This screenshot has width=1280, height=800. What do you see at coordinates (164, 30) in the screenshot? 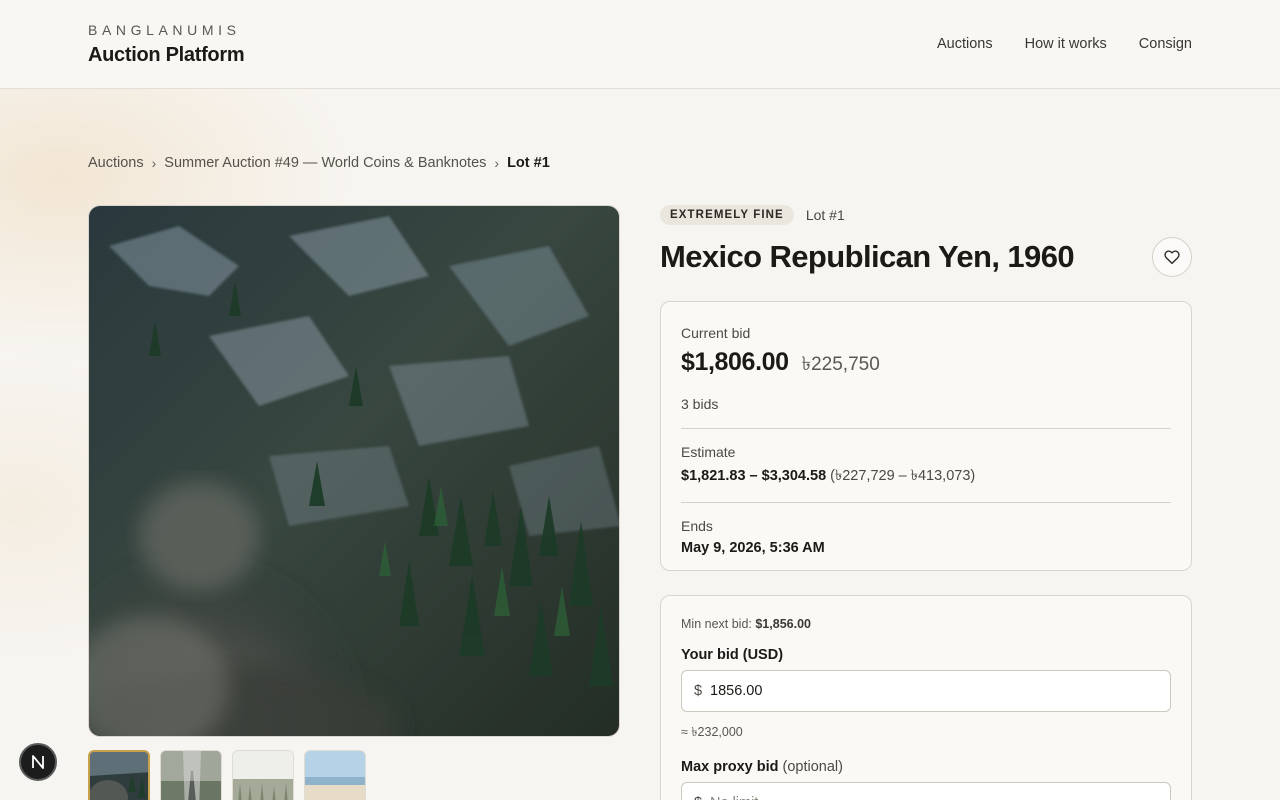
I see `brand-kicker: BANGLANUMIS` at bounding box center [164, 30].